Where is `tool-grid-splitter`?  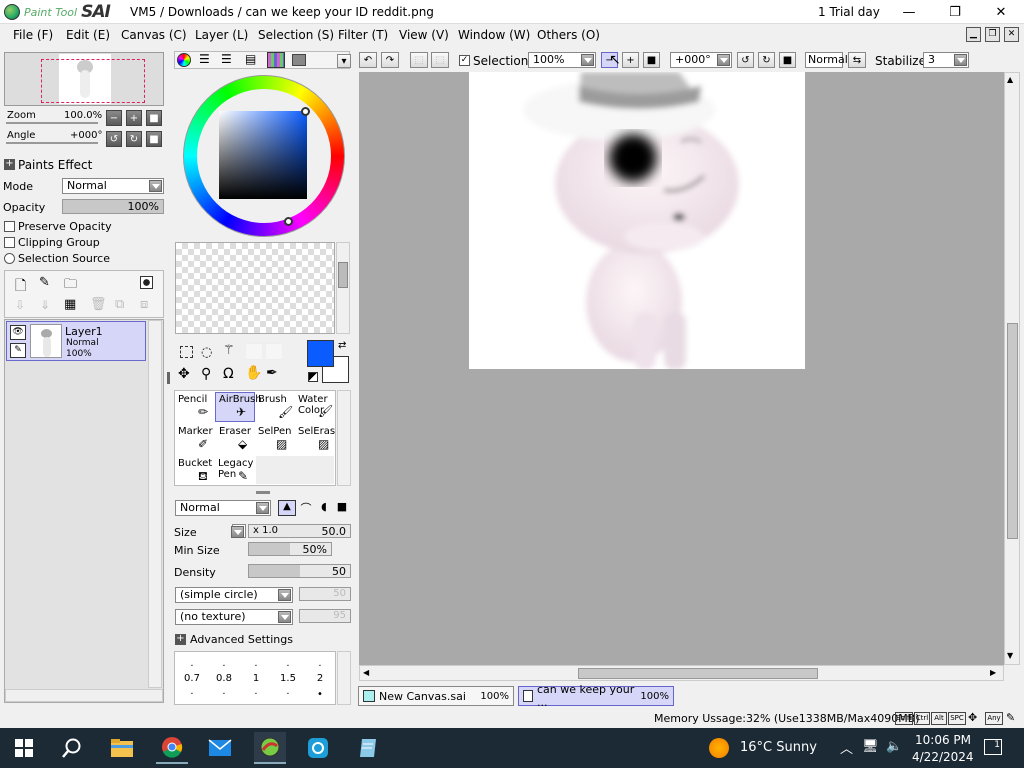 tool-grid-splitter is located at coordinates (263, 492).